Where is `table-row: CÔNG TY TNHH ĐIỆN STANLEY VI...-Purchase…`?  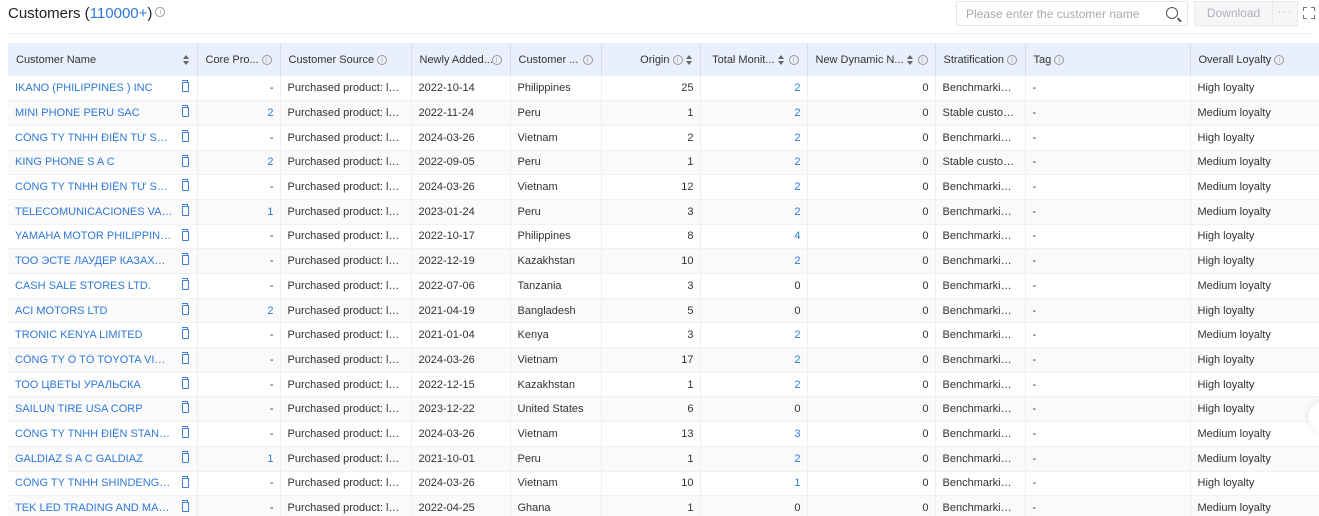 table-row: CÔNG TY TNHH ĐIỆN STANLEY VI...-Purchase… is located at coordinates (663, 434).